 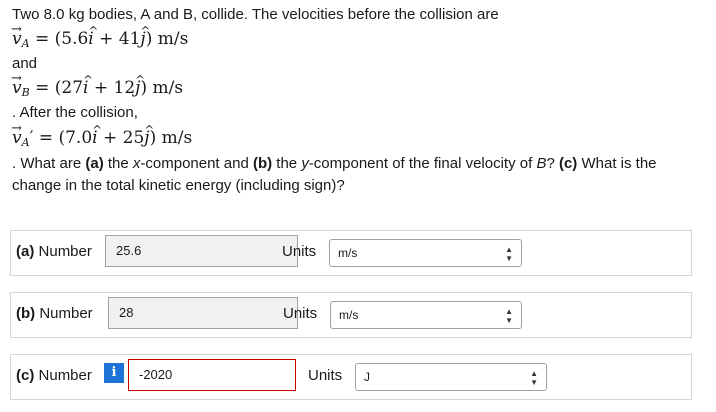 What do you see at coordinates (425, 253) in the screenshot?
I see `units-select-a: m/s ▲ ▼` at bounding box center [425, 253].